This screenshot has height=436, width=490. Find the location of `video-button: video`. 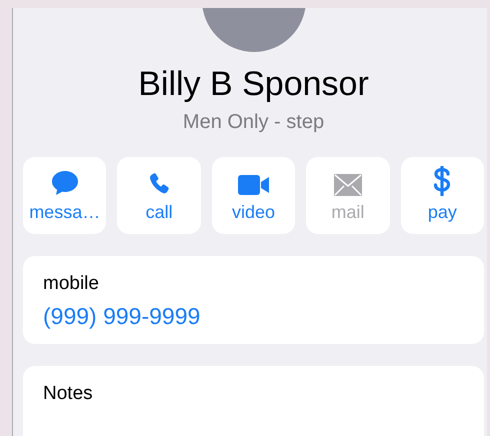

video-button: video is located at coordinates (254, 195).